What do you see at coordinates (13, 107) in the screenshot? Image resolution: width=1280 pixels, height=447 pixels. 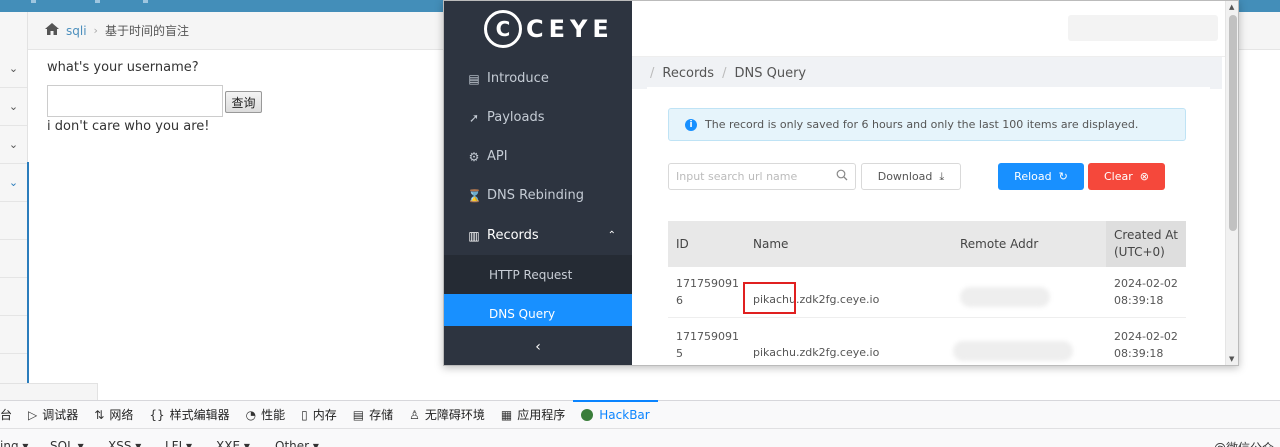 I see `sidebar-chevron-2: ⌄` at bounding box center [13, 107].